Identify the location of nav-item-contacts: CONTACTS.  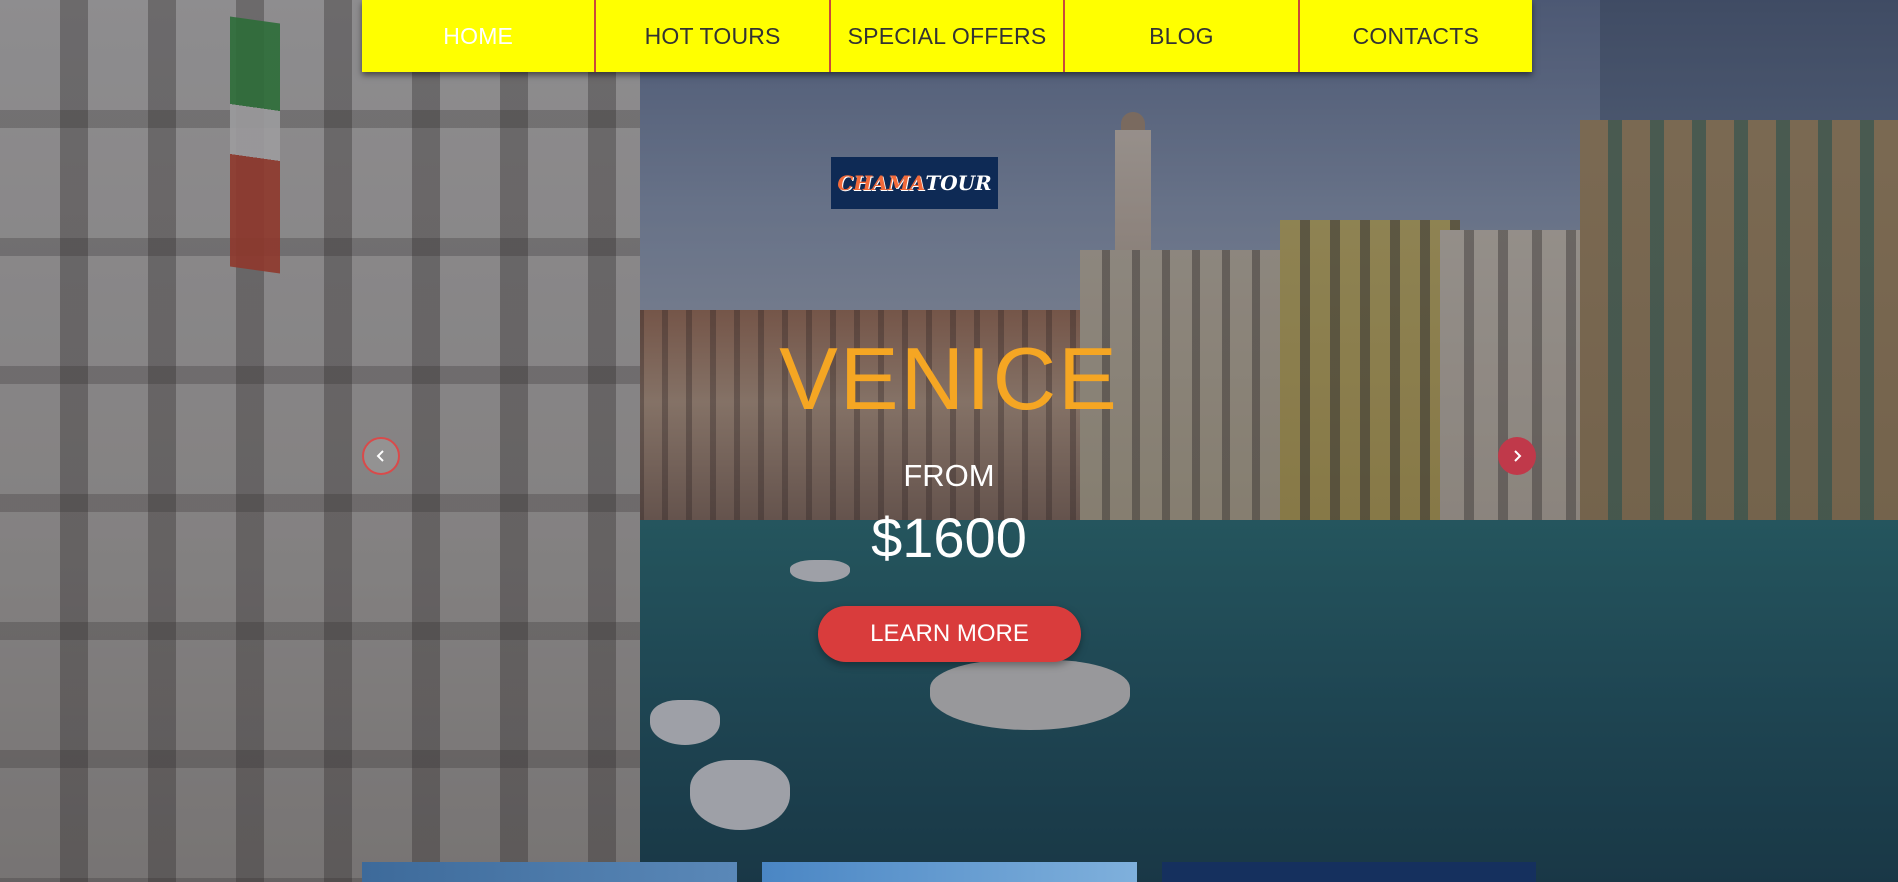
(1416, 36).